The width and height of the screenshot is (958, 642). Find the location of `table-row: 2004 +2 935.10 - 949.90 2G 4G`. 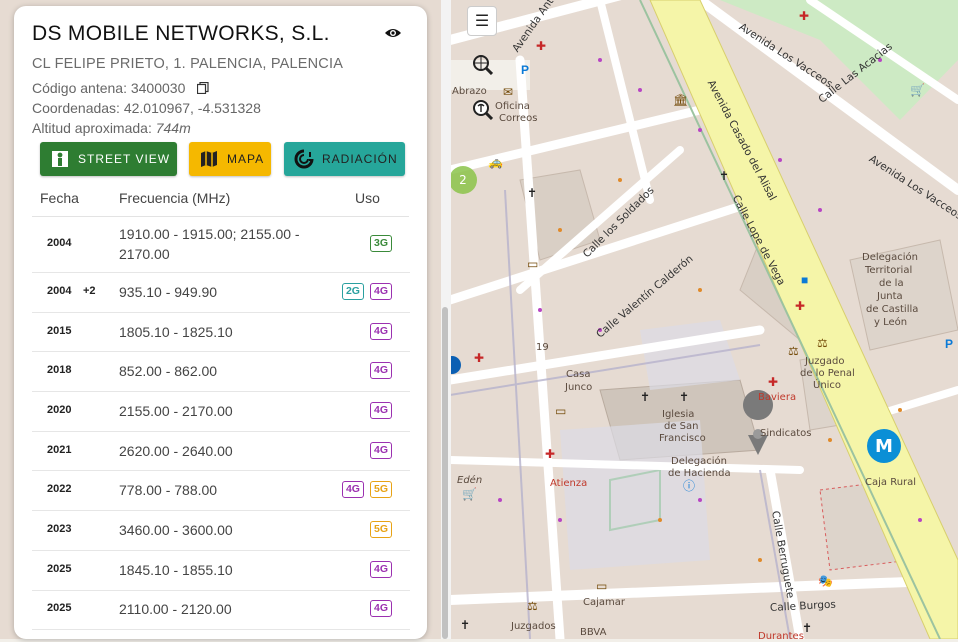

table-row: 2004 +2 935.10 - 949.90 2G 4G is located at coordinates (221, 292).